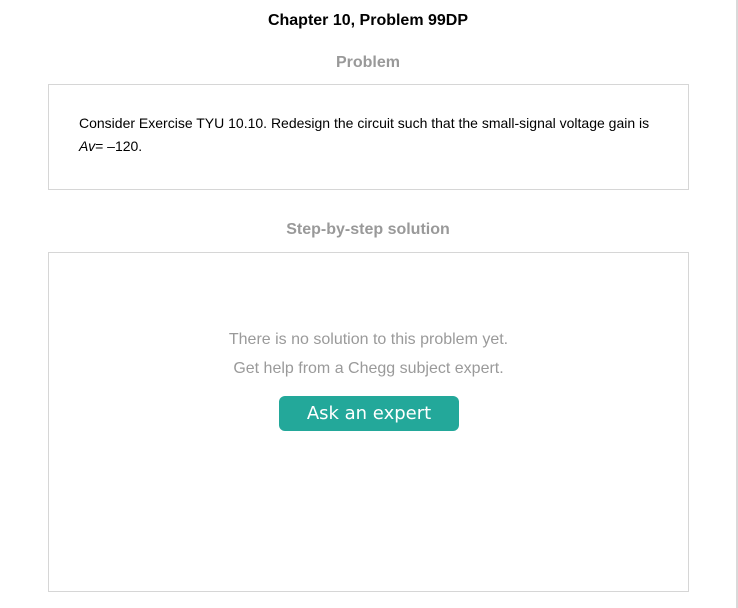  I want to click on page-title: Chapter 10, Problem 99DP, so click(368, 20).